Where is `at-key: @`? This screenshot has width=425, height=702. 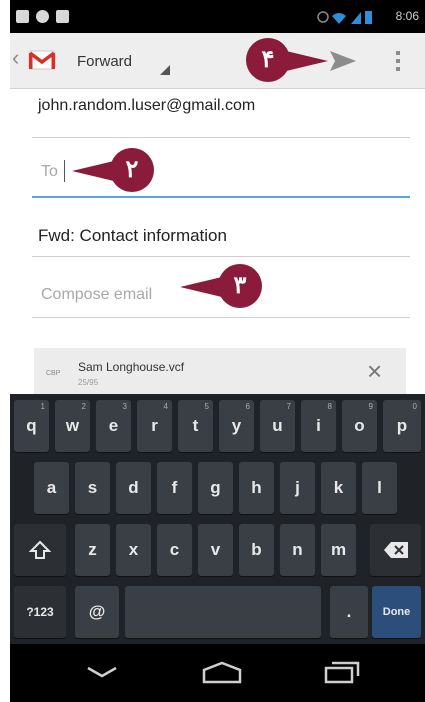 at-key: @ is located at coordinates (97, 612).